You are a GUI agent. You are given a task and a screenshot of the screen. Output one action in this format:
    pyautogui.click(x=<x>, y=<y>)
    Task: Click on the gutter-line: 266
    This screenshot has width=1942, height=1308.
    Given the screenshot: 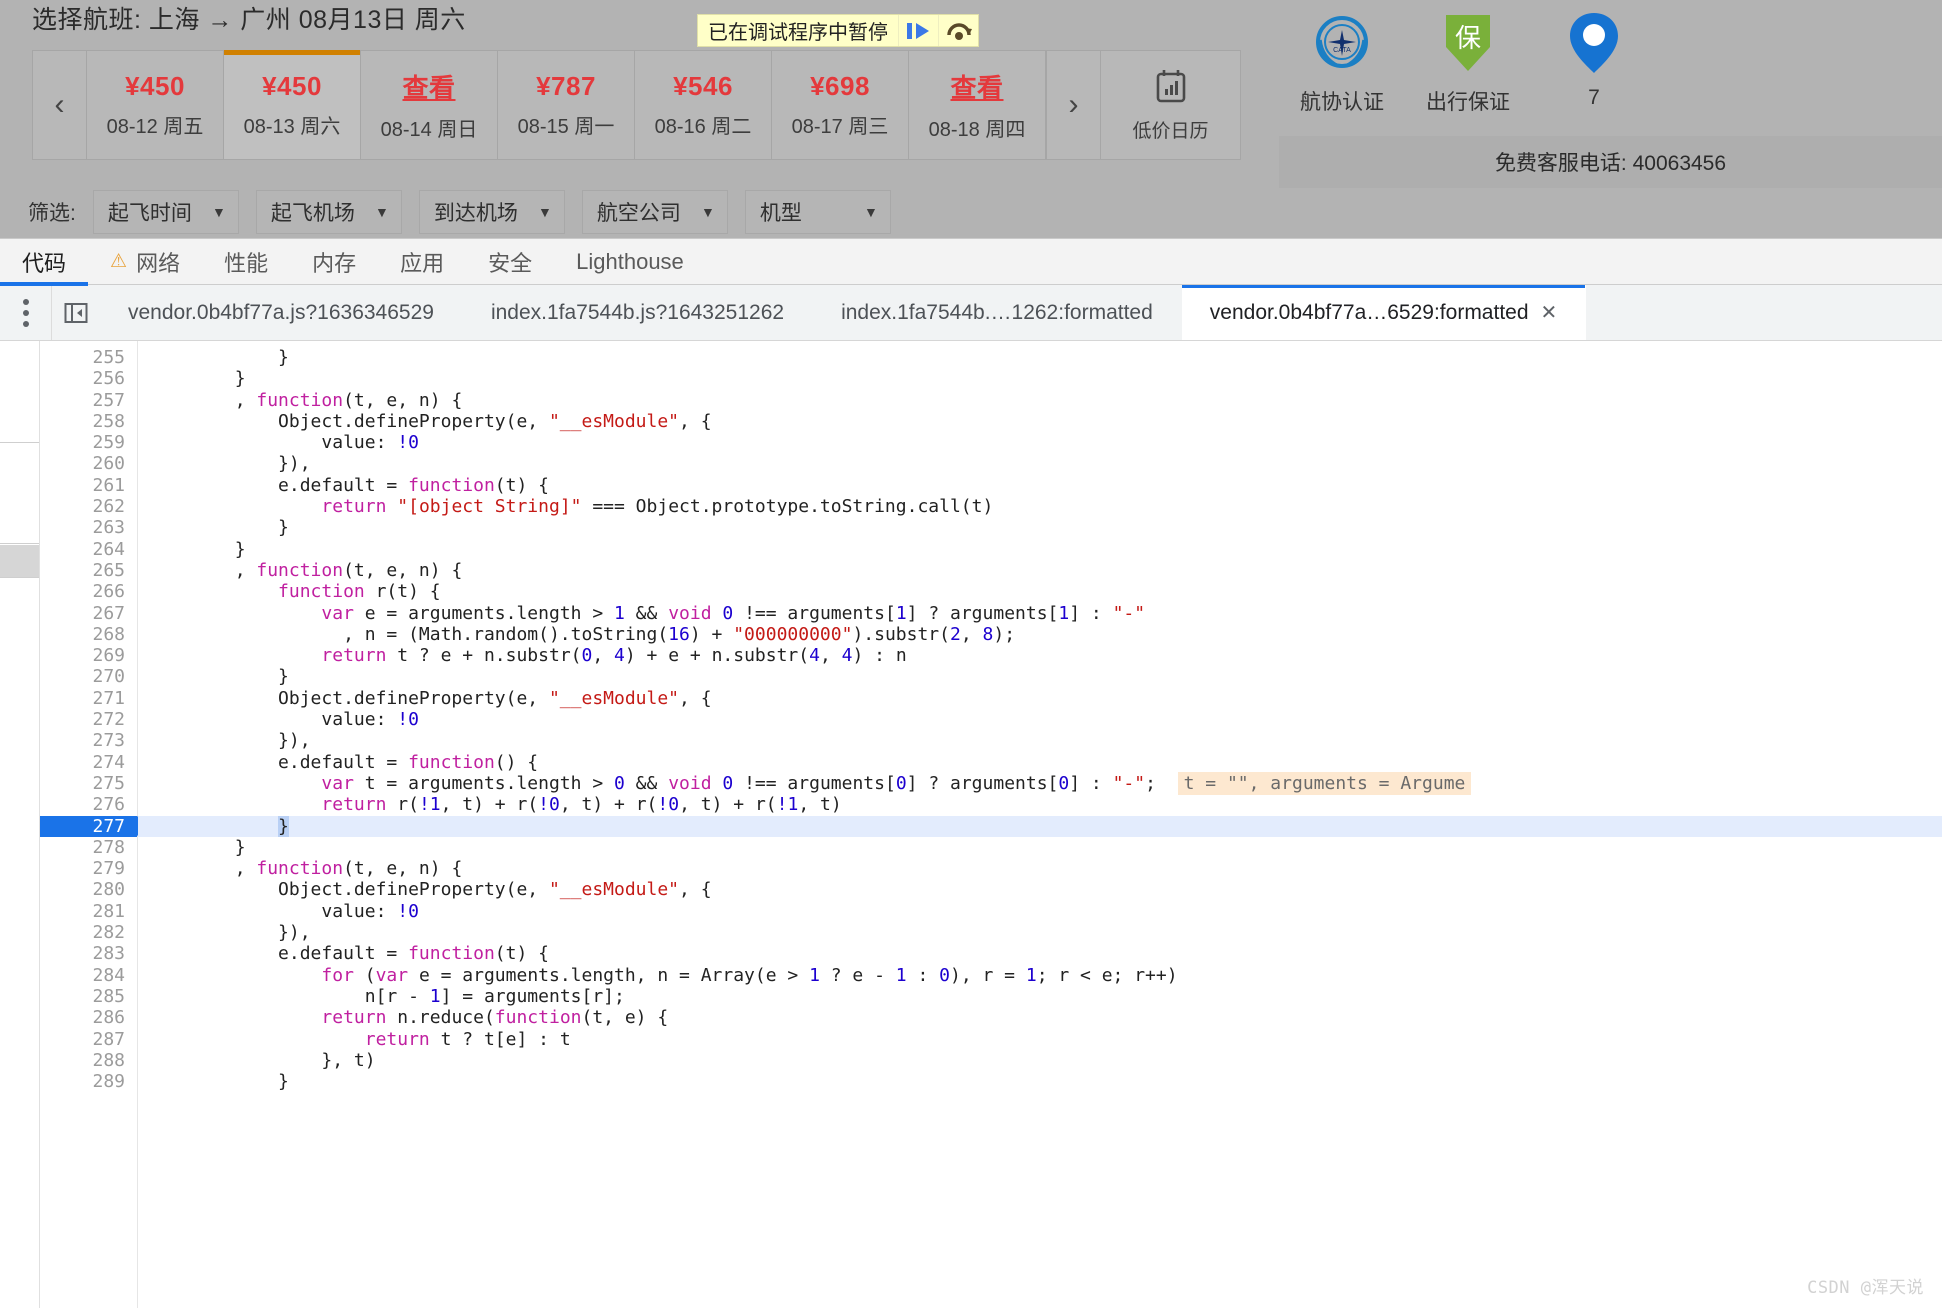 What is the action you would take?
    pyautogui.click(x=88, y=591)
    